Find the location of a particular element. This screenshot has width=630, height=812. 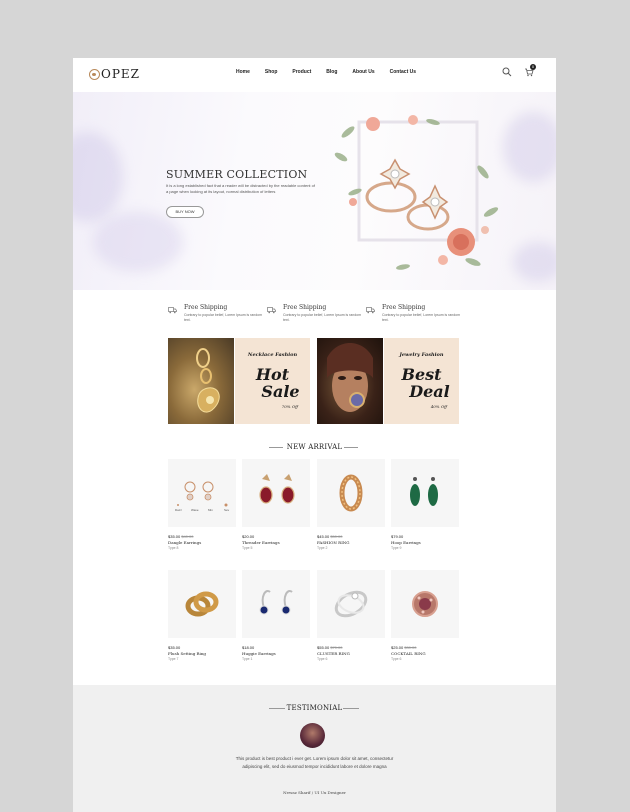

nav-home: Home is located at coordinates (243, 72).